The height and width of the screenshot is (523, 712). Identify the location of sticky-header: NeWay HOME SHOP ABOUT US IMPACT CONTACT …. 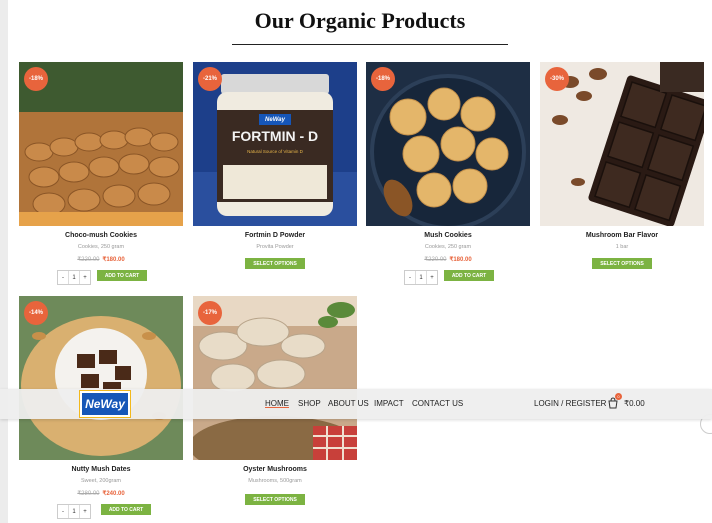
(356, 404).